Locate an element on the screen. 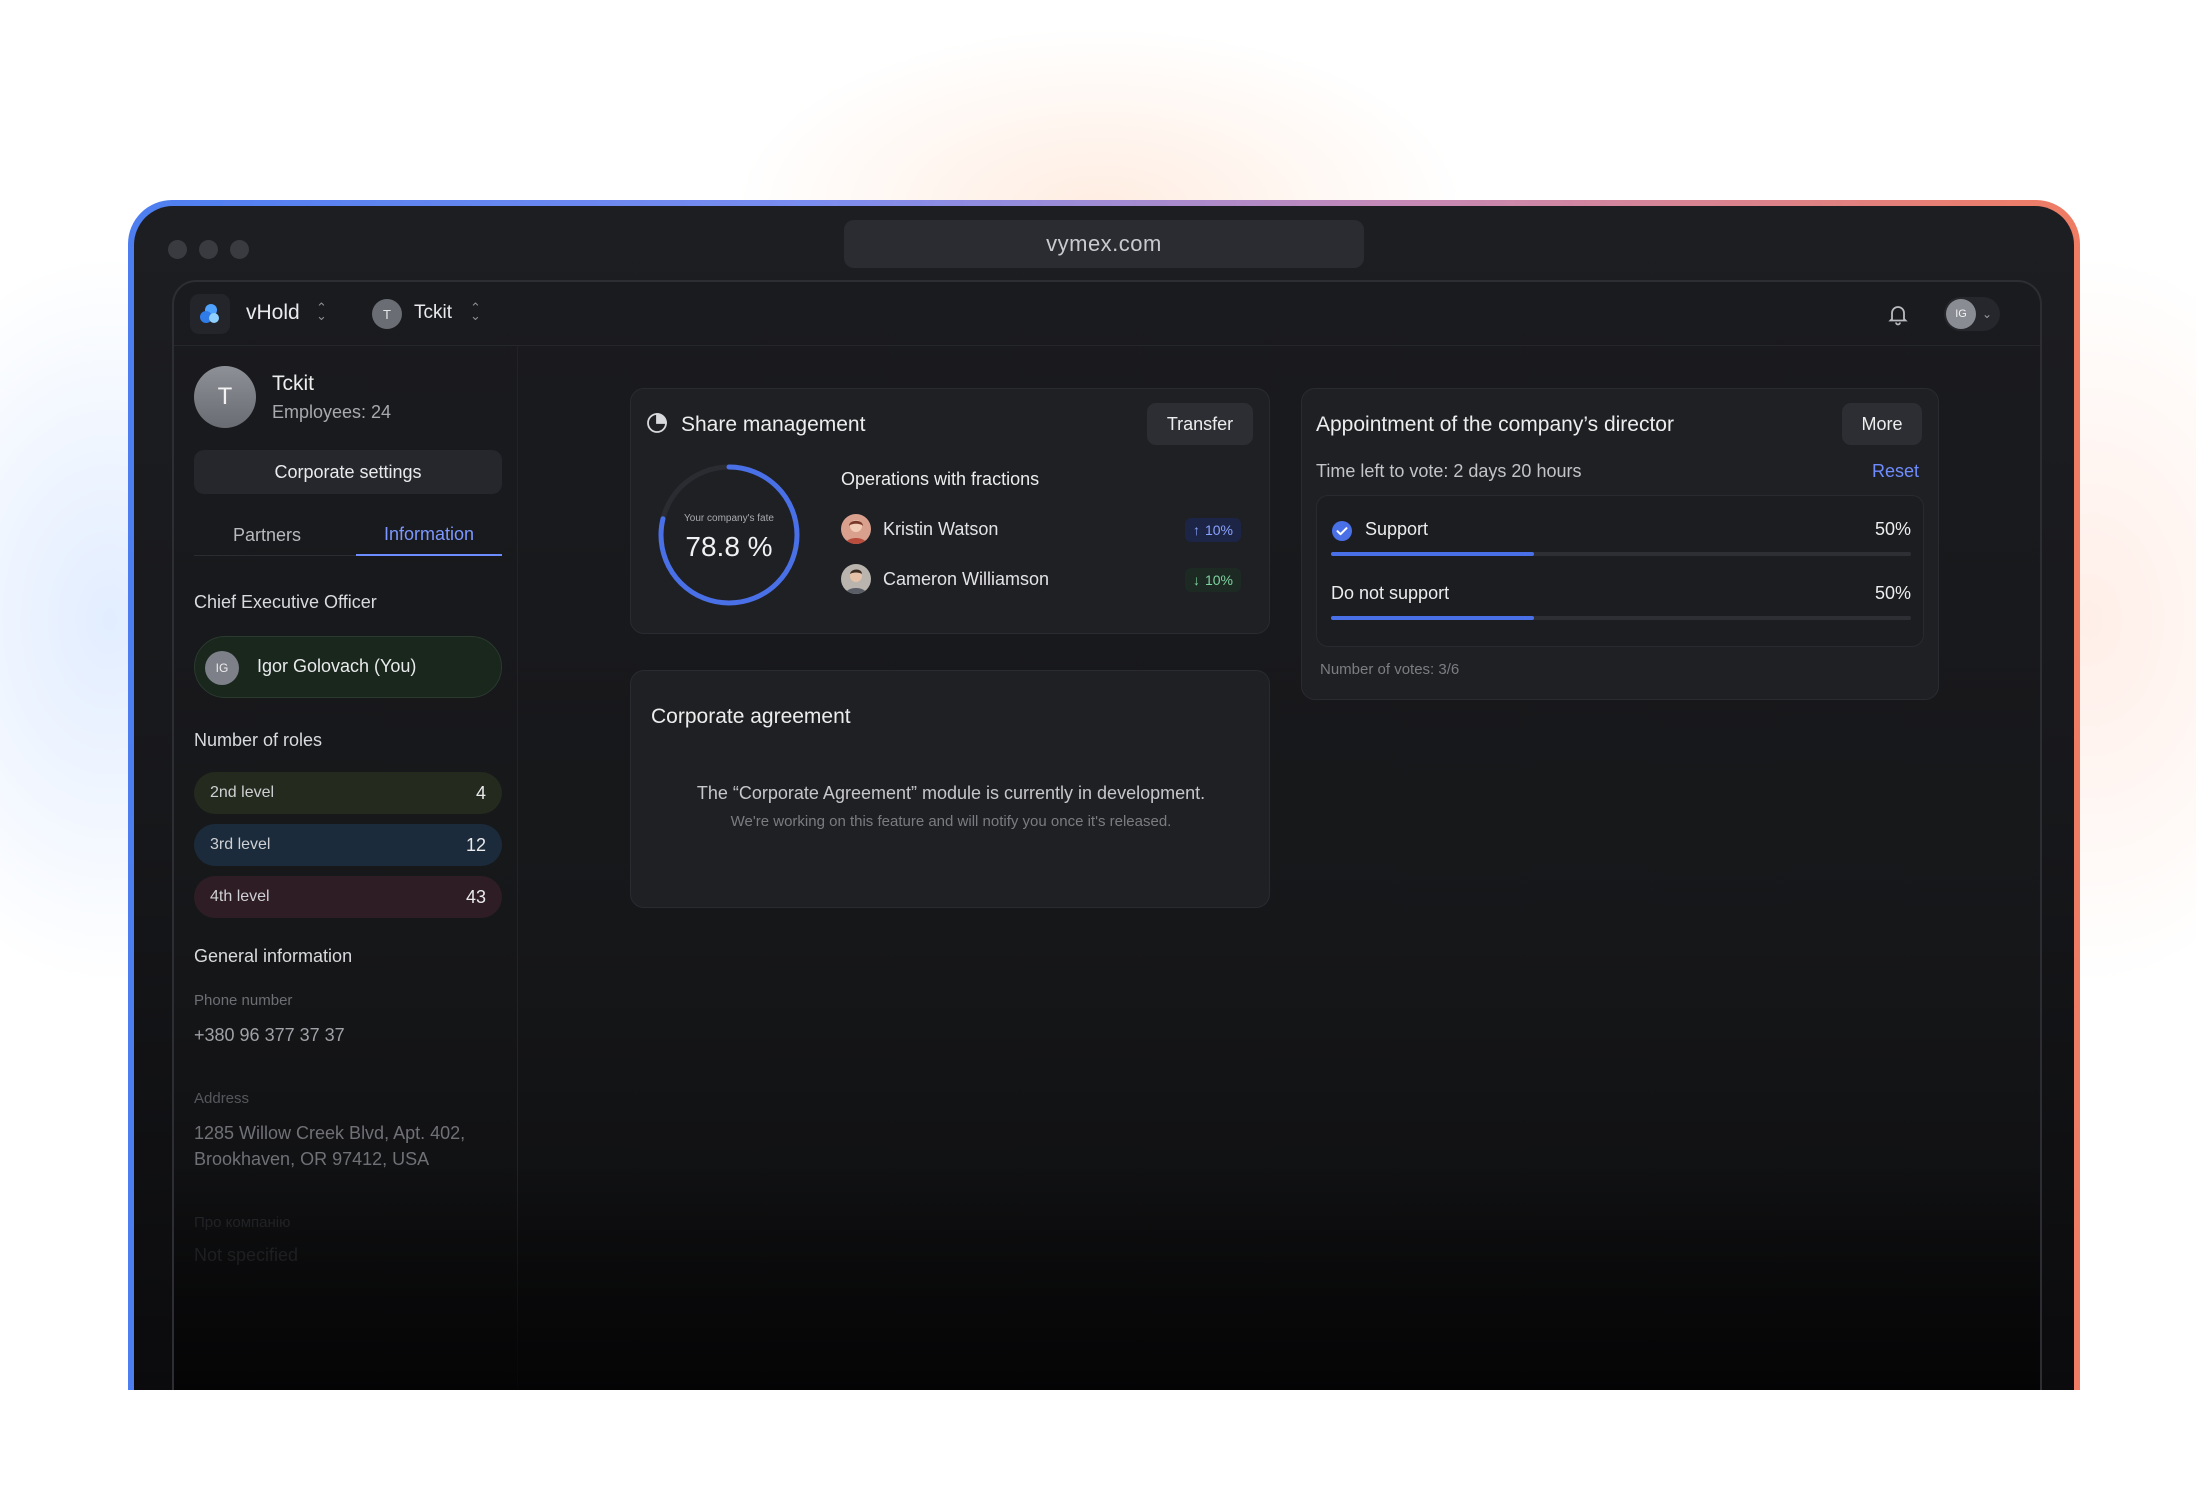 This screenshot has width=2196, height=1511. role-level-4: 4th level 43 is located at coordinates (348, 897).